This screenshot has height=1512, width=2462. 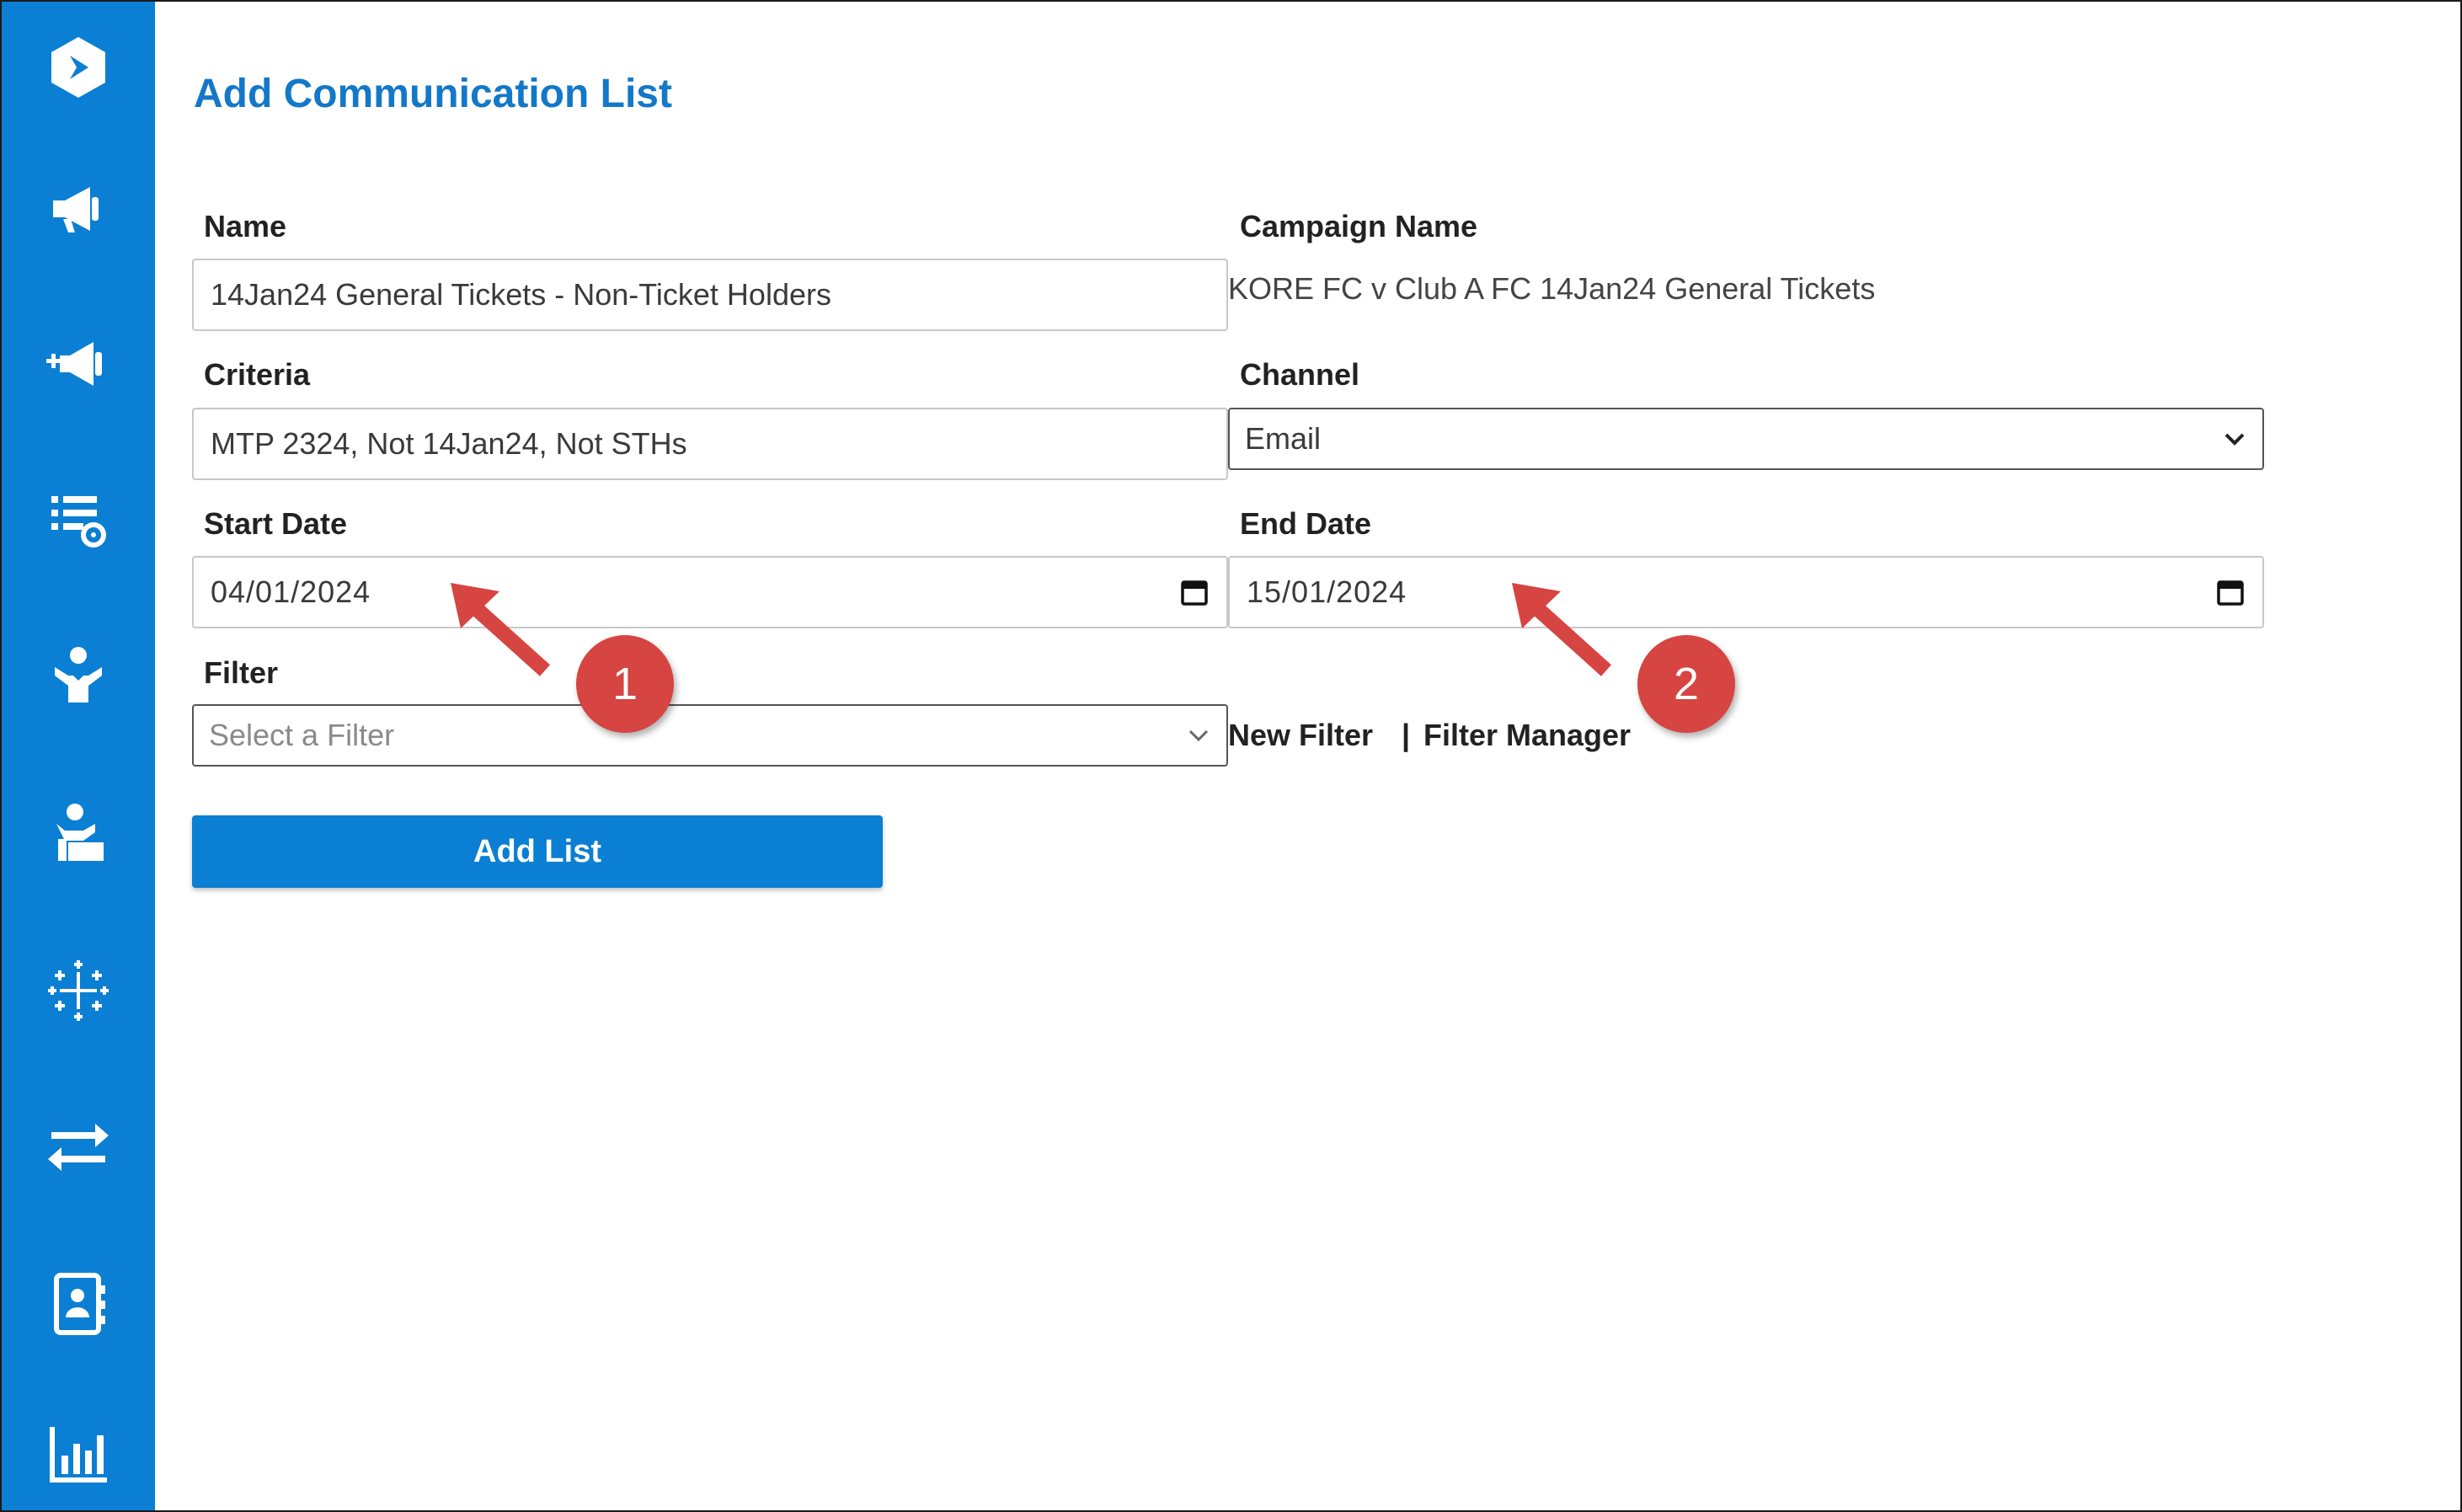 I want to click on end-date-input: 15/01/2024, so click(x=1746, y=592).